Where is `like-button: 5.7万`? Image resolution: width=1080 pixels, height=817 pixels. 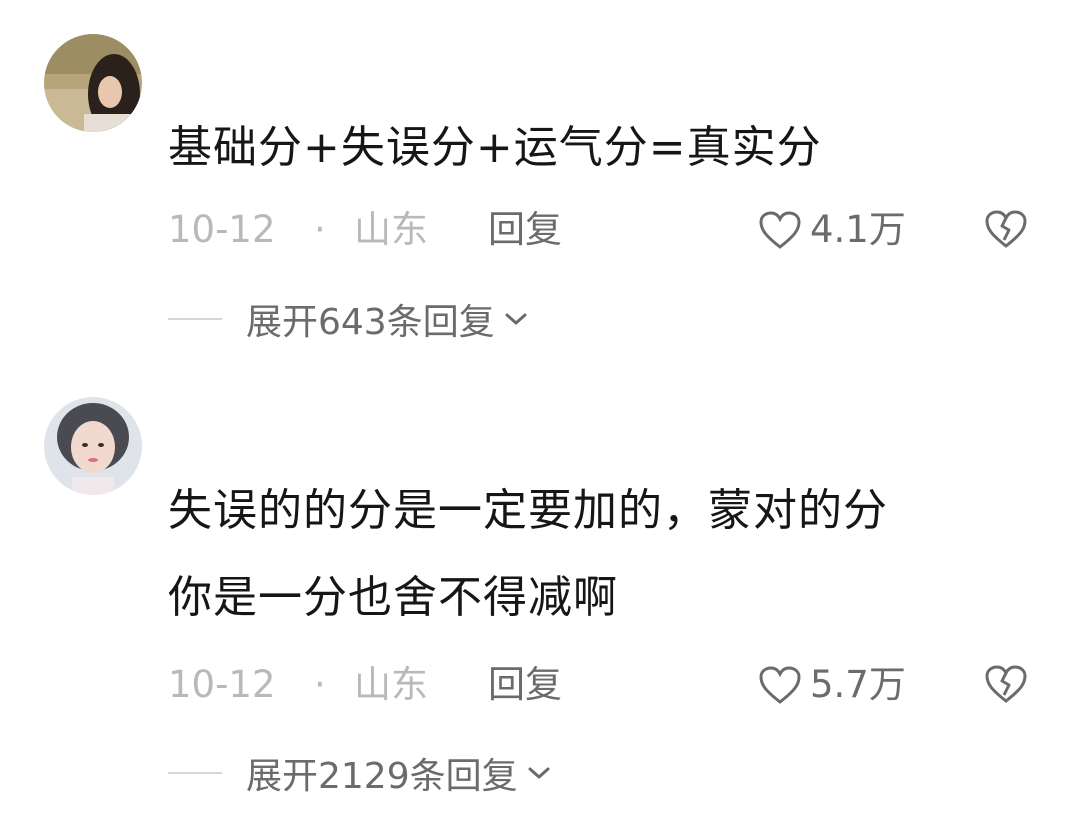 like-button: 5.7万 is located at coordinates (832, 685).